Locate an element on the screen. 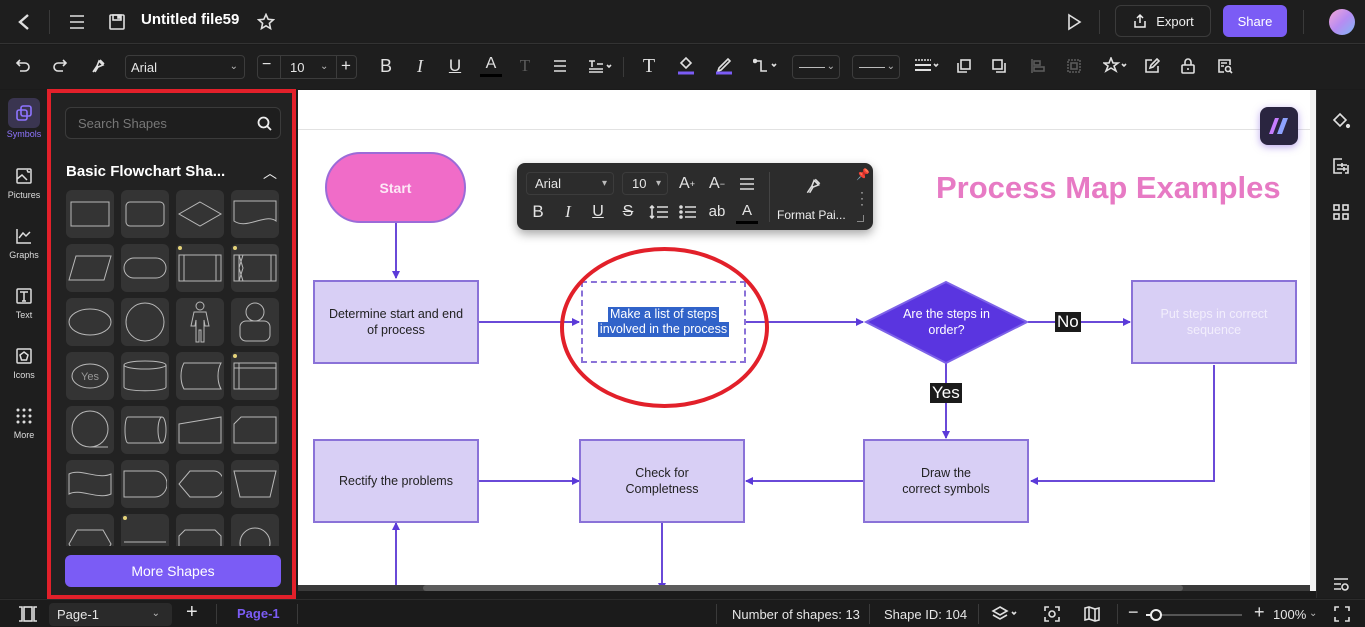  shape-loop-limit is located at coordinates (200, 530).